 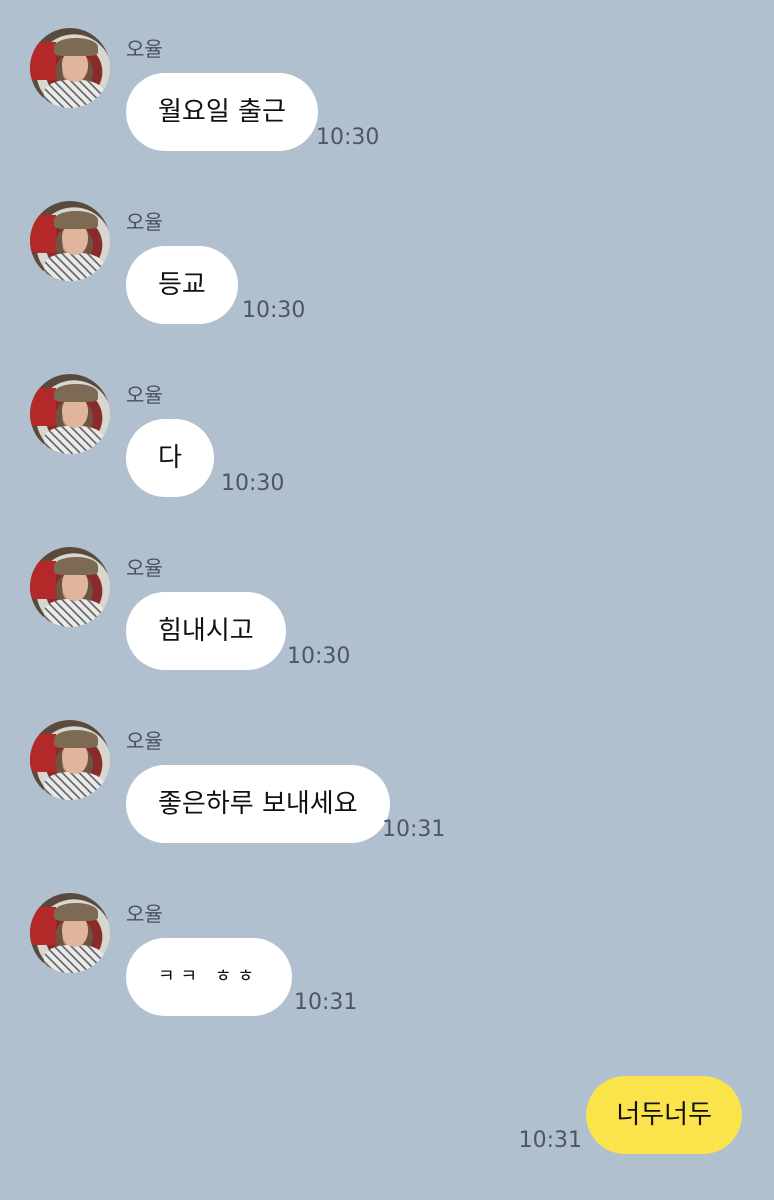 I want to click on message-bubble: 등교, so click(x=182, y=285).